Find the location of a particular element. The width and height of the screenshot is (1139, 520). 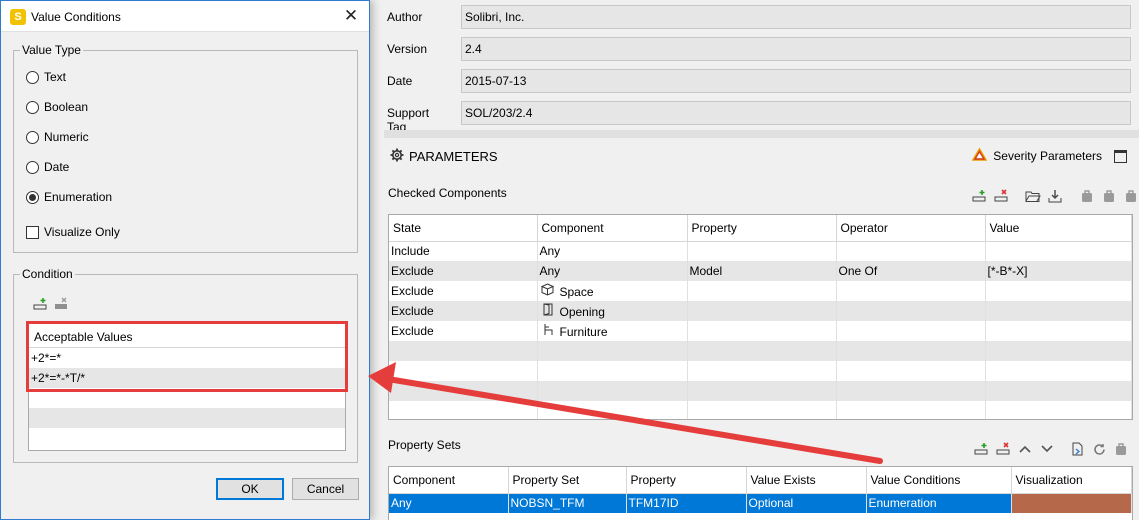

component-label: Space is located at coordinates (576, 292).